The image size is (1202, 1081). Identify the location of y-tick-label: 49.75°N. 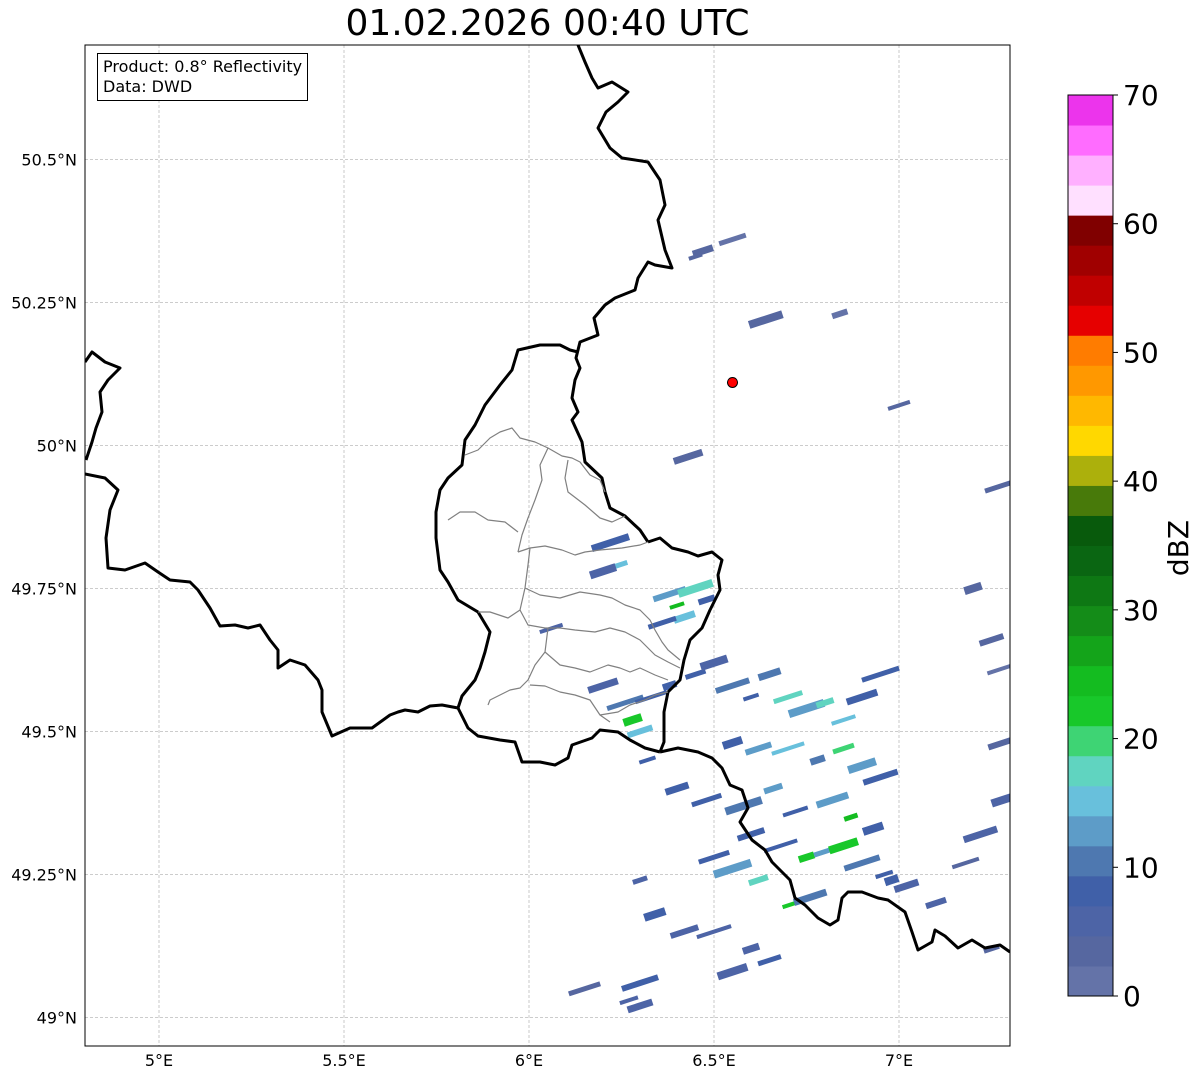
(44, 588).